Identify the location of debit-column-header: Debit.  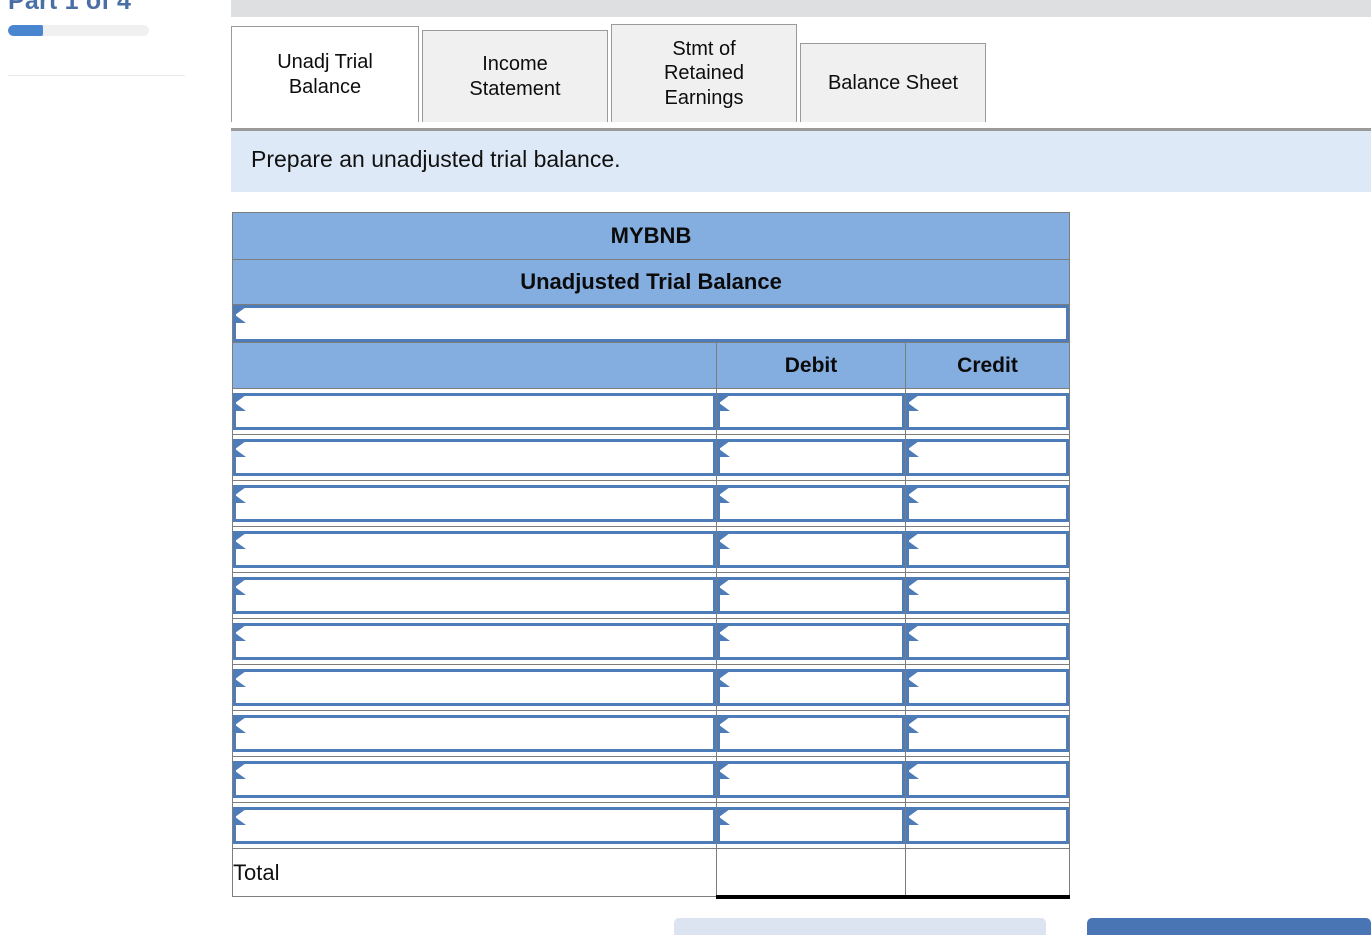
(811, 365).